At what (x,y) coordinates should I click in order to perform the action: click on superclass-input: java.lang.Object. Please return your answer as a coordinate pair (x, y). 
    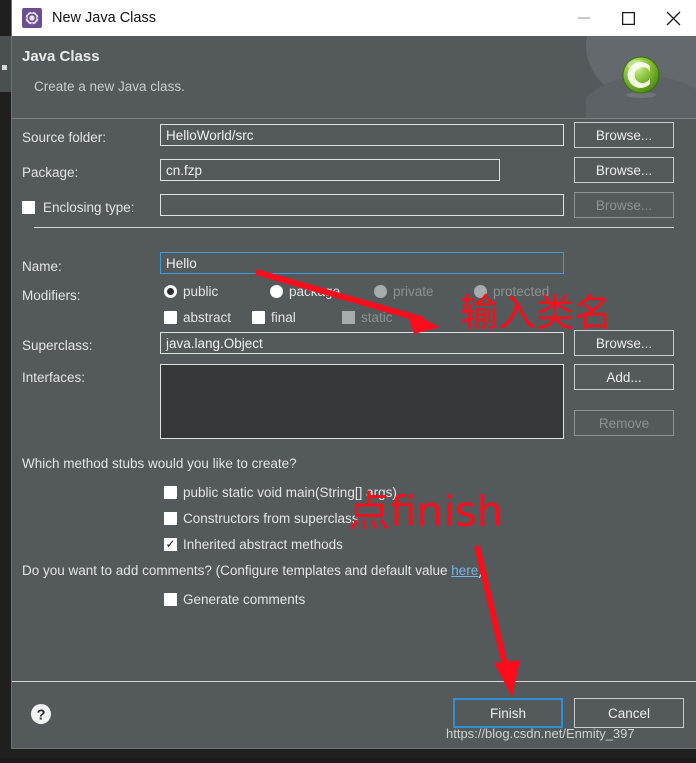
    Looking at the image, I should click on (362, 343).